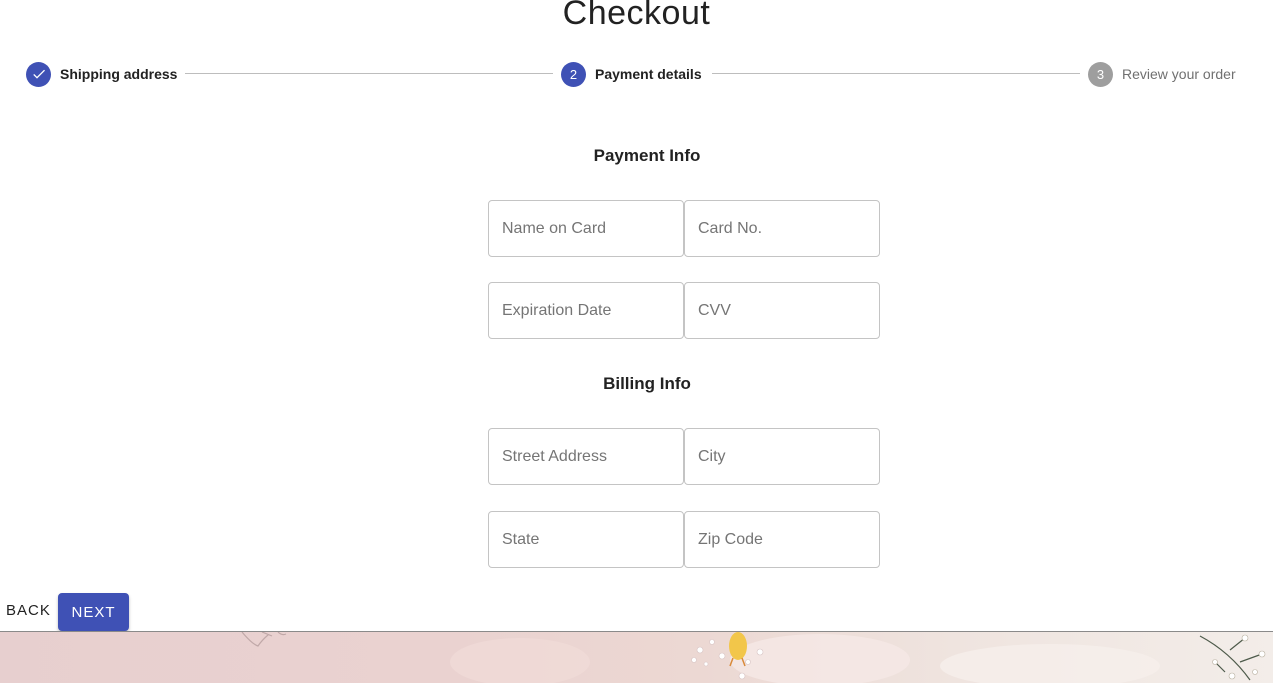 This screenshot has height=683, width=1273. I want to click on step-label-review: Review your order, so click(1179, 74).